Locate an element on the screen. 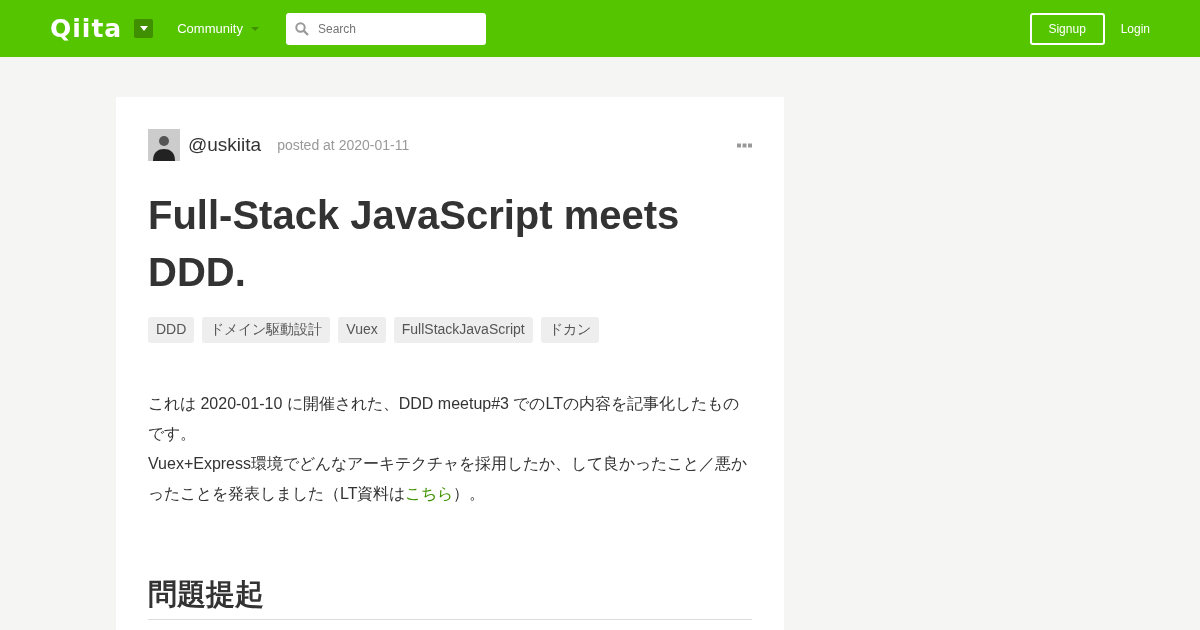  article-paragraph: これは 2020-01-10 に開催された、DDD meetup#3 でのLTの内容を記事化したものです。 Vuex+Express環境でどんなアーキテクチャを採用したか、して良かったこと／悪かったことを発表しました（LT資料はこちら）。 is located at coordinates (448, 449).